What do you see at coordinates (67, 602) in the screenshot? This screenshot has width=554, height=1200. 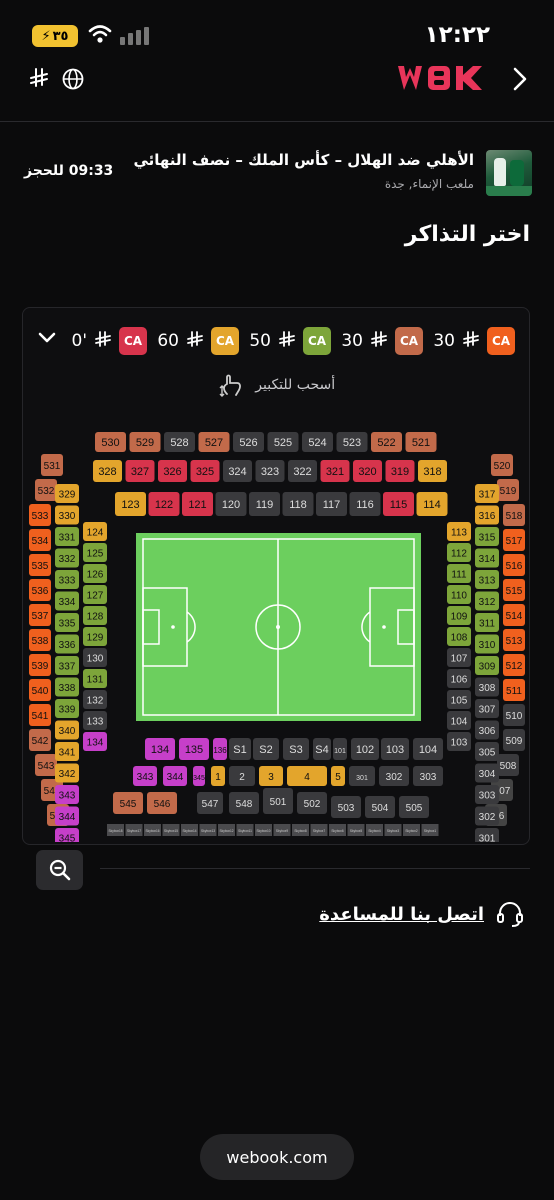 I see `seat-section-label: 334` at bounding box center [67, 602].